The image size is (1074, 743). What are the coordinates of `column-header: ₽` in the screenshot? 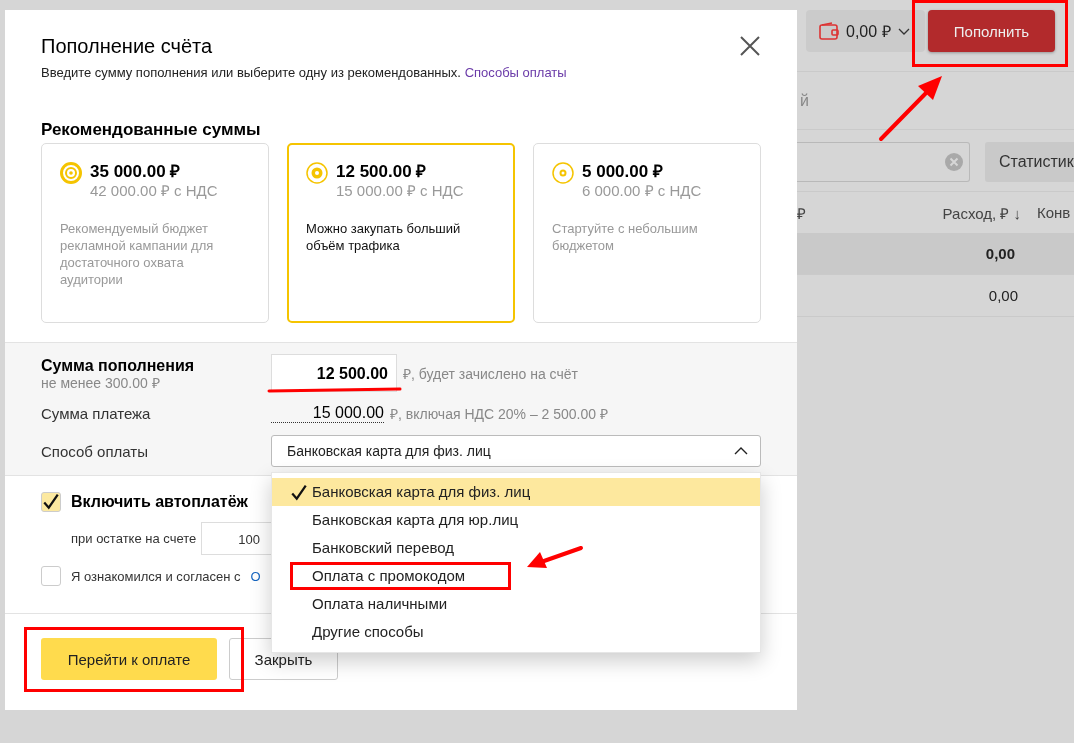 It's located at (852, 212).